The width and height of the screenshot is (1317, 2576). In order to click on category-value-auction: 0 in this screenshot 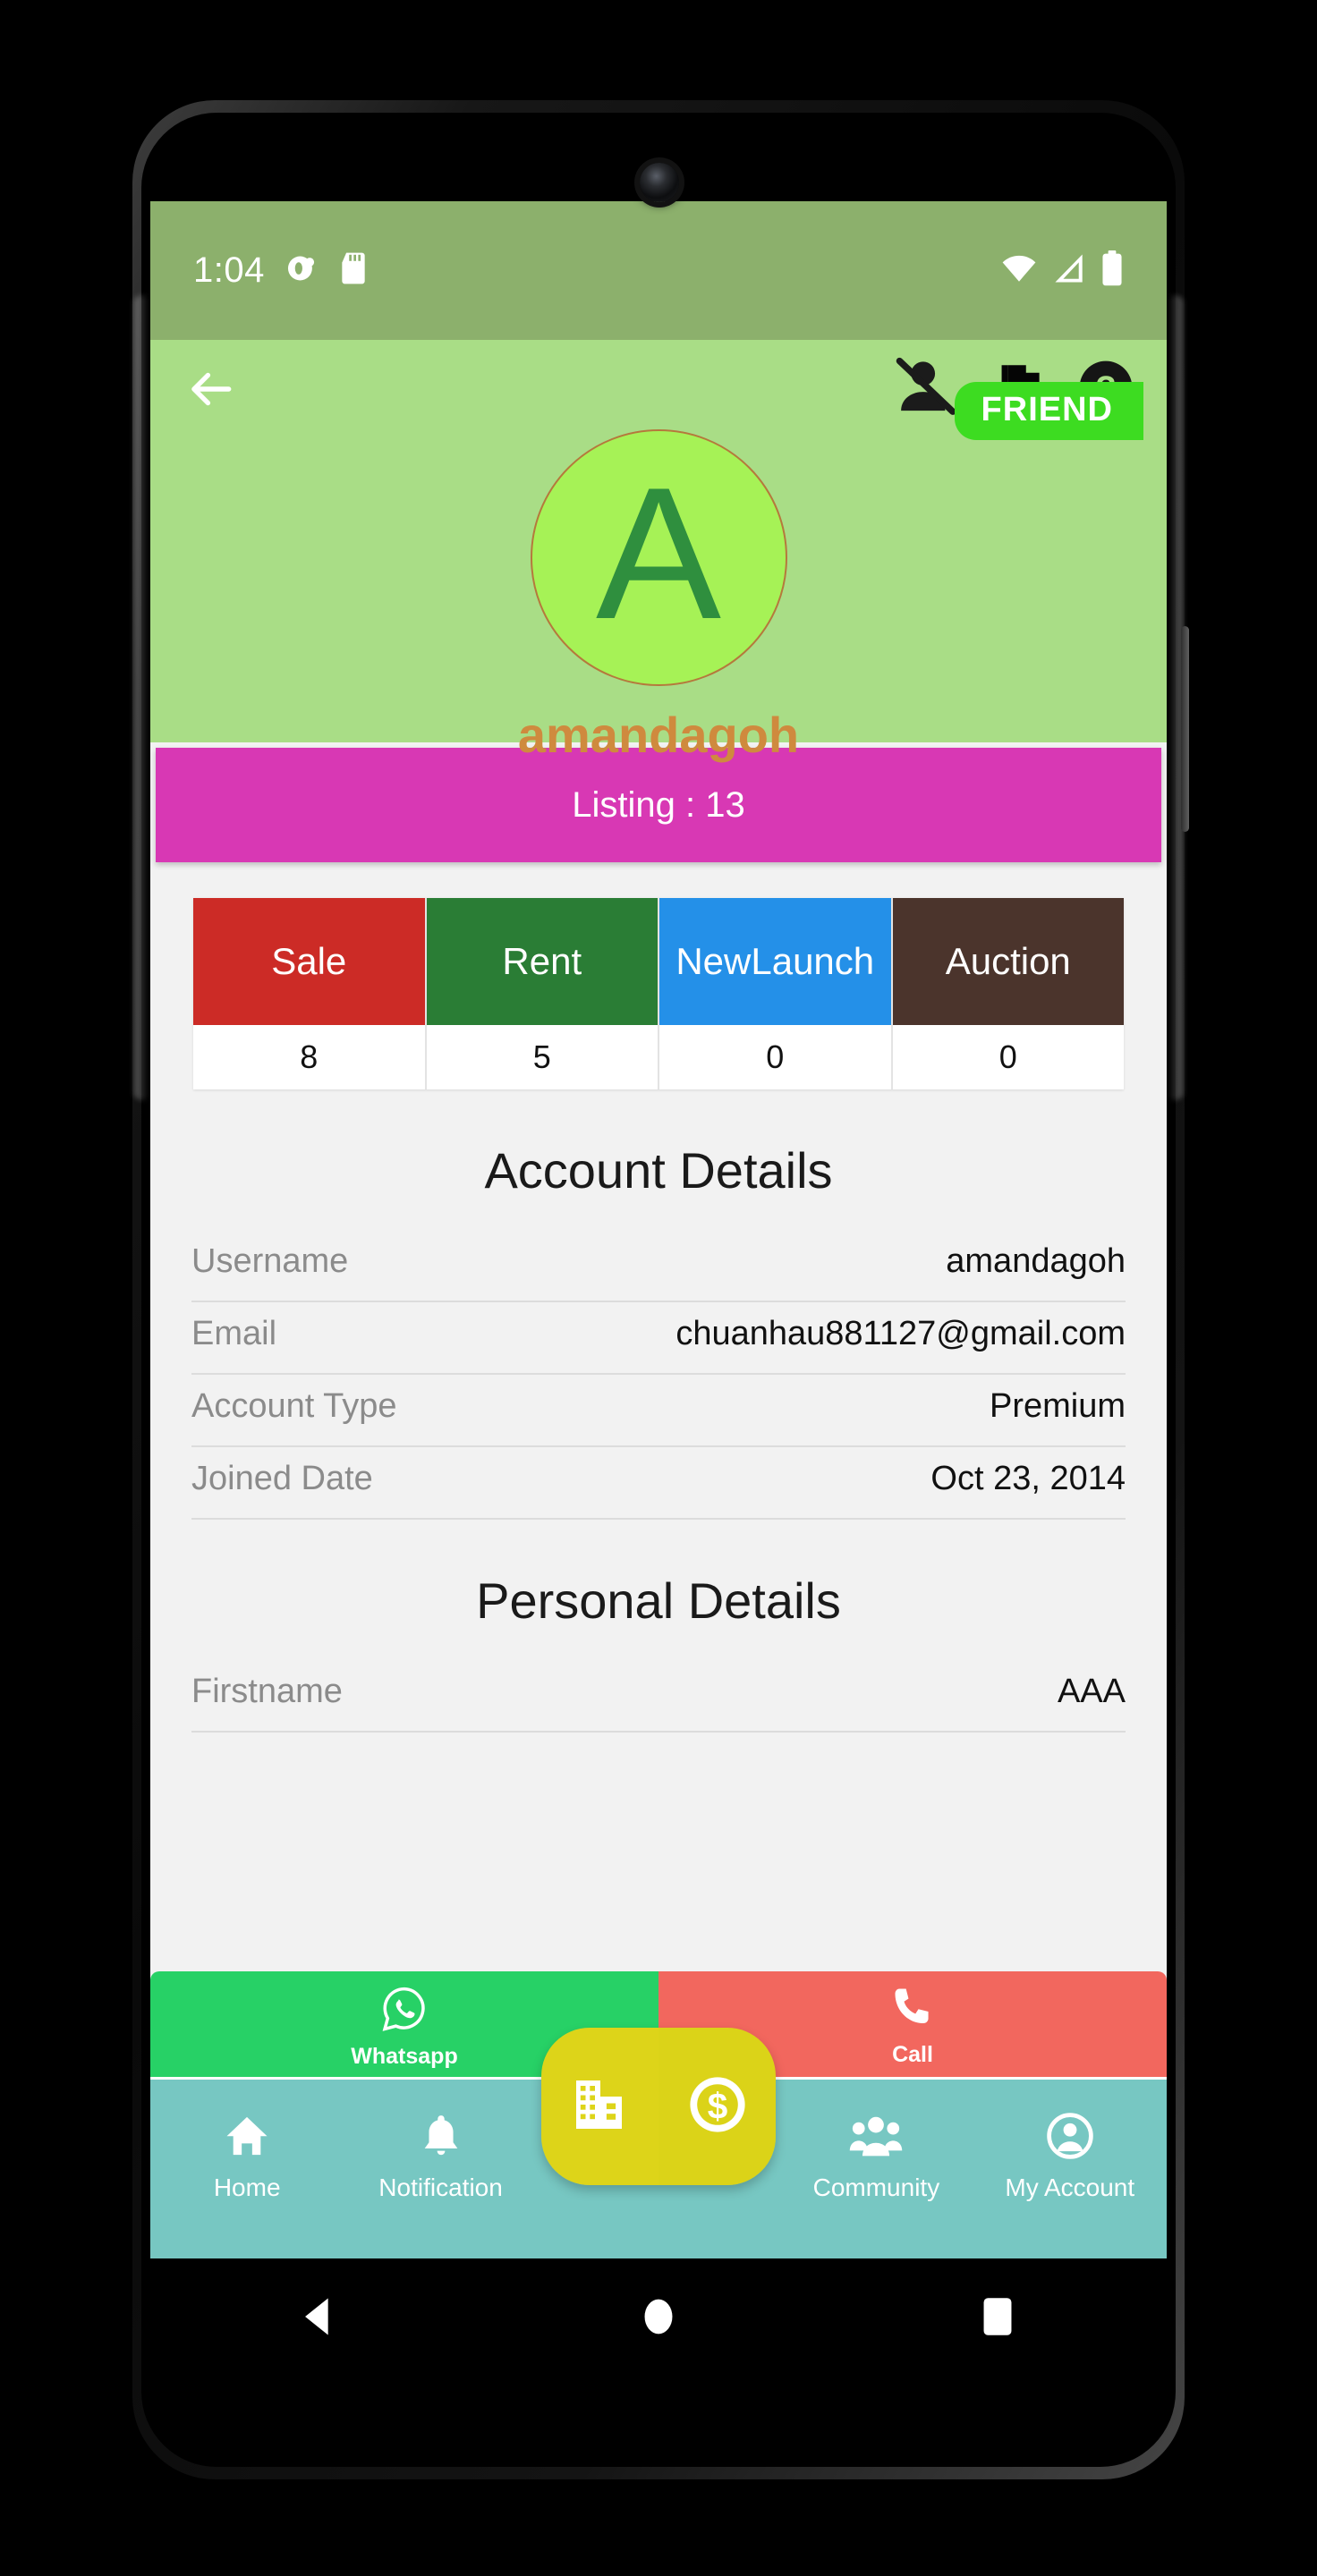, I will do `click(1008, 1057)`.